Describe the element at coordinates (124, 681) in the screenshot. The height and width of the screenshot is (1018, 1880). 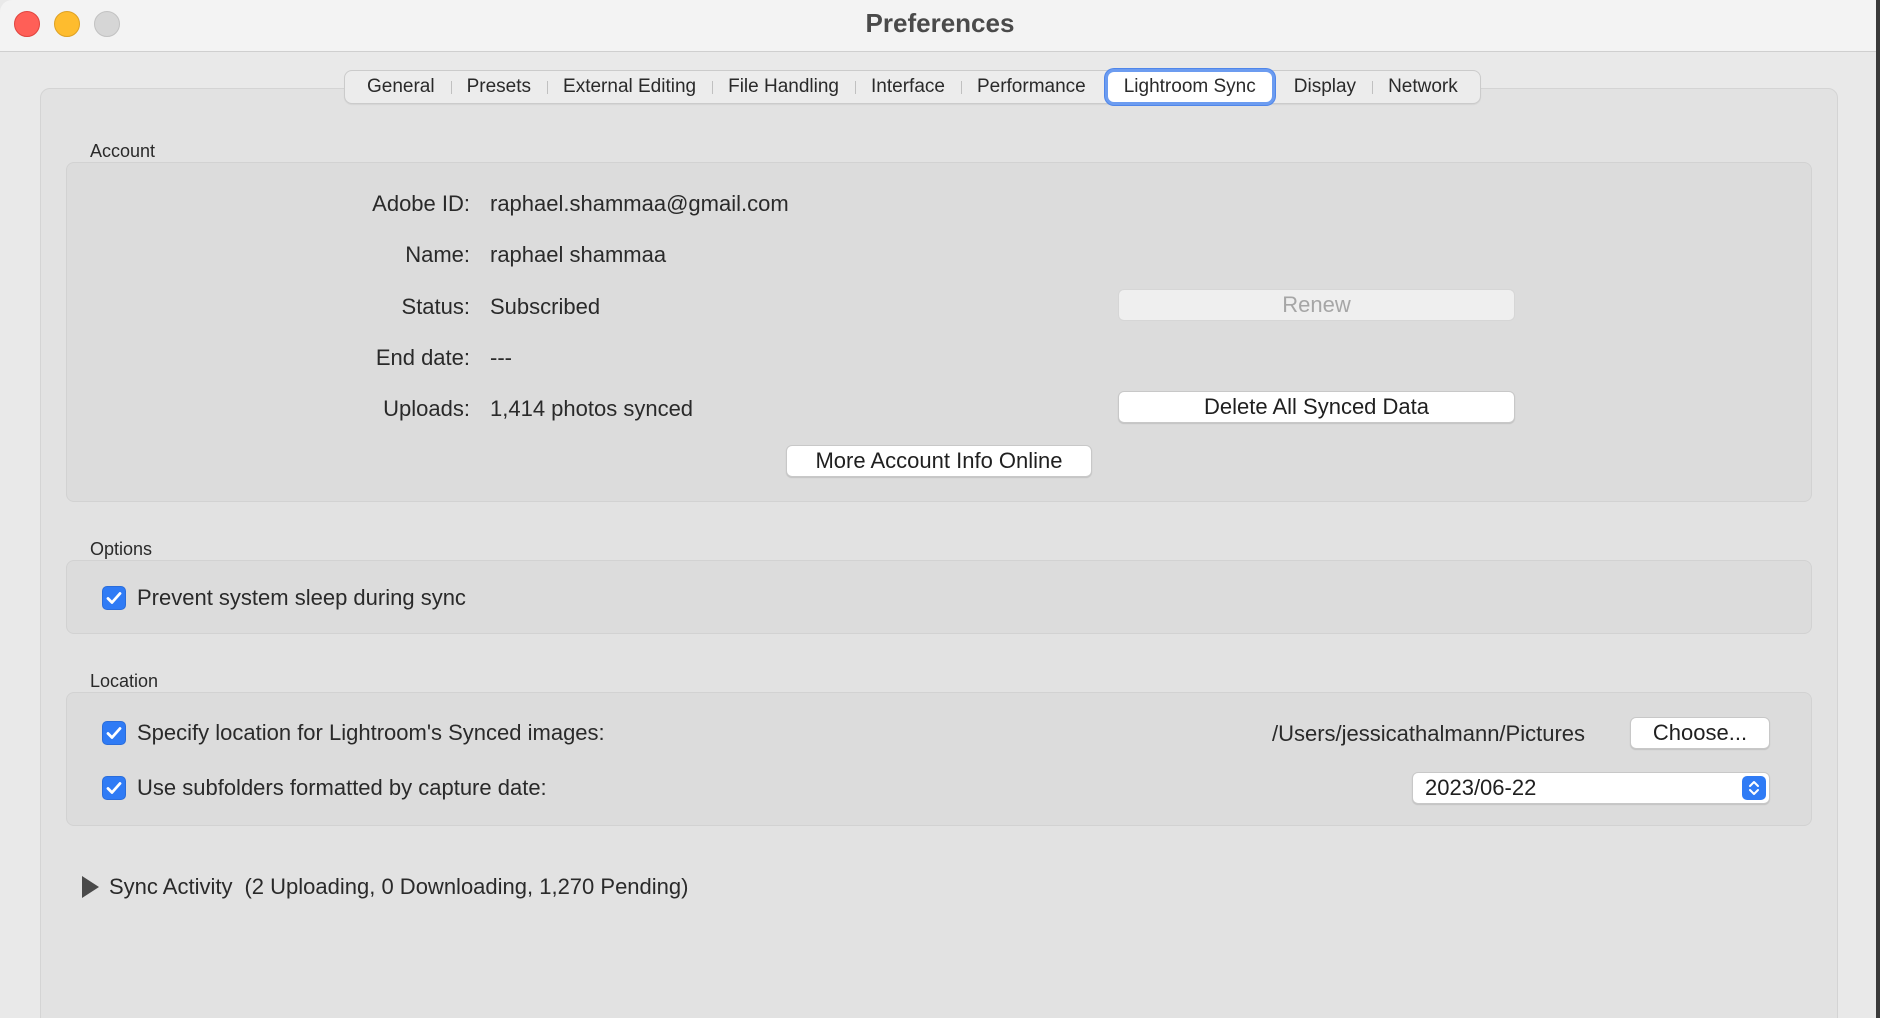
I see `location-section-label: Location` at that location.